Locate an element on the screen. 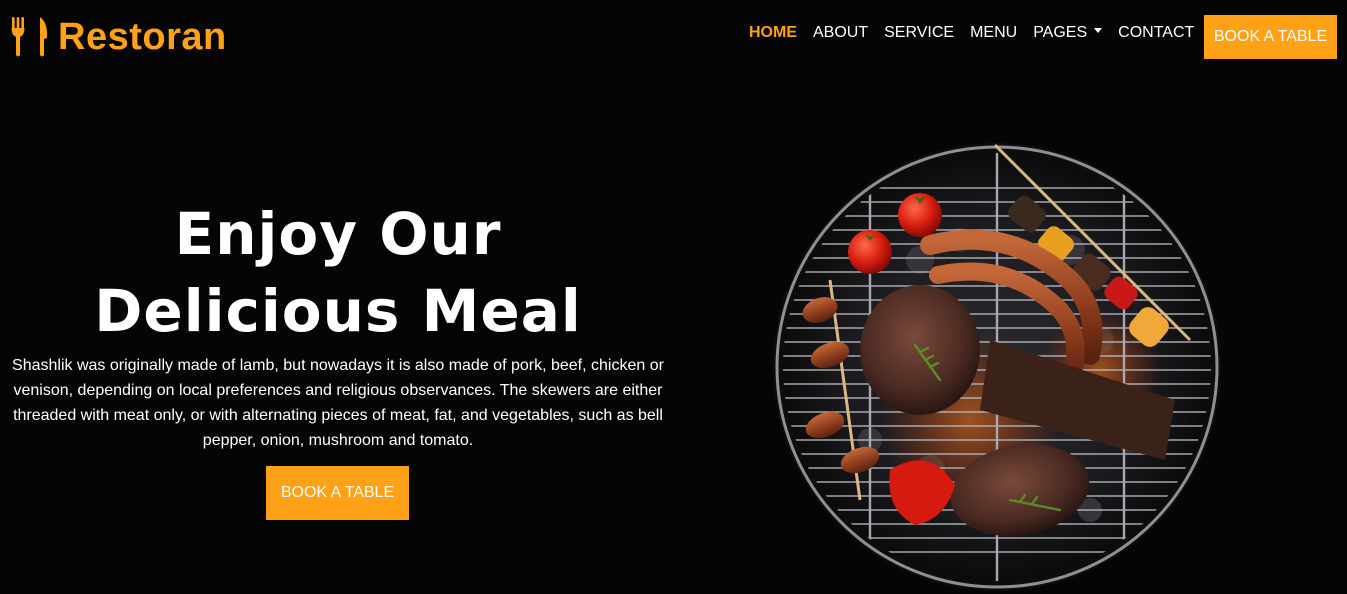 The height and width of the screenshot is (594, 1347). nav-contact: CONTACT is located at coordinates (1156, 33).